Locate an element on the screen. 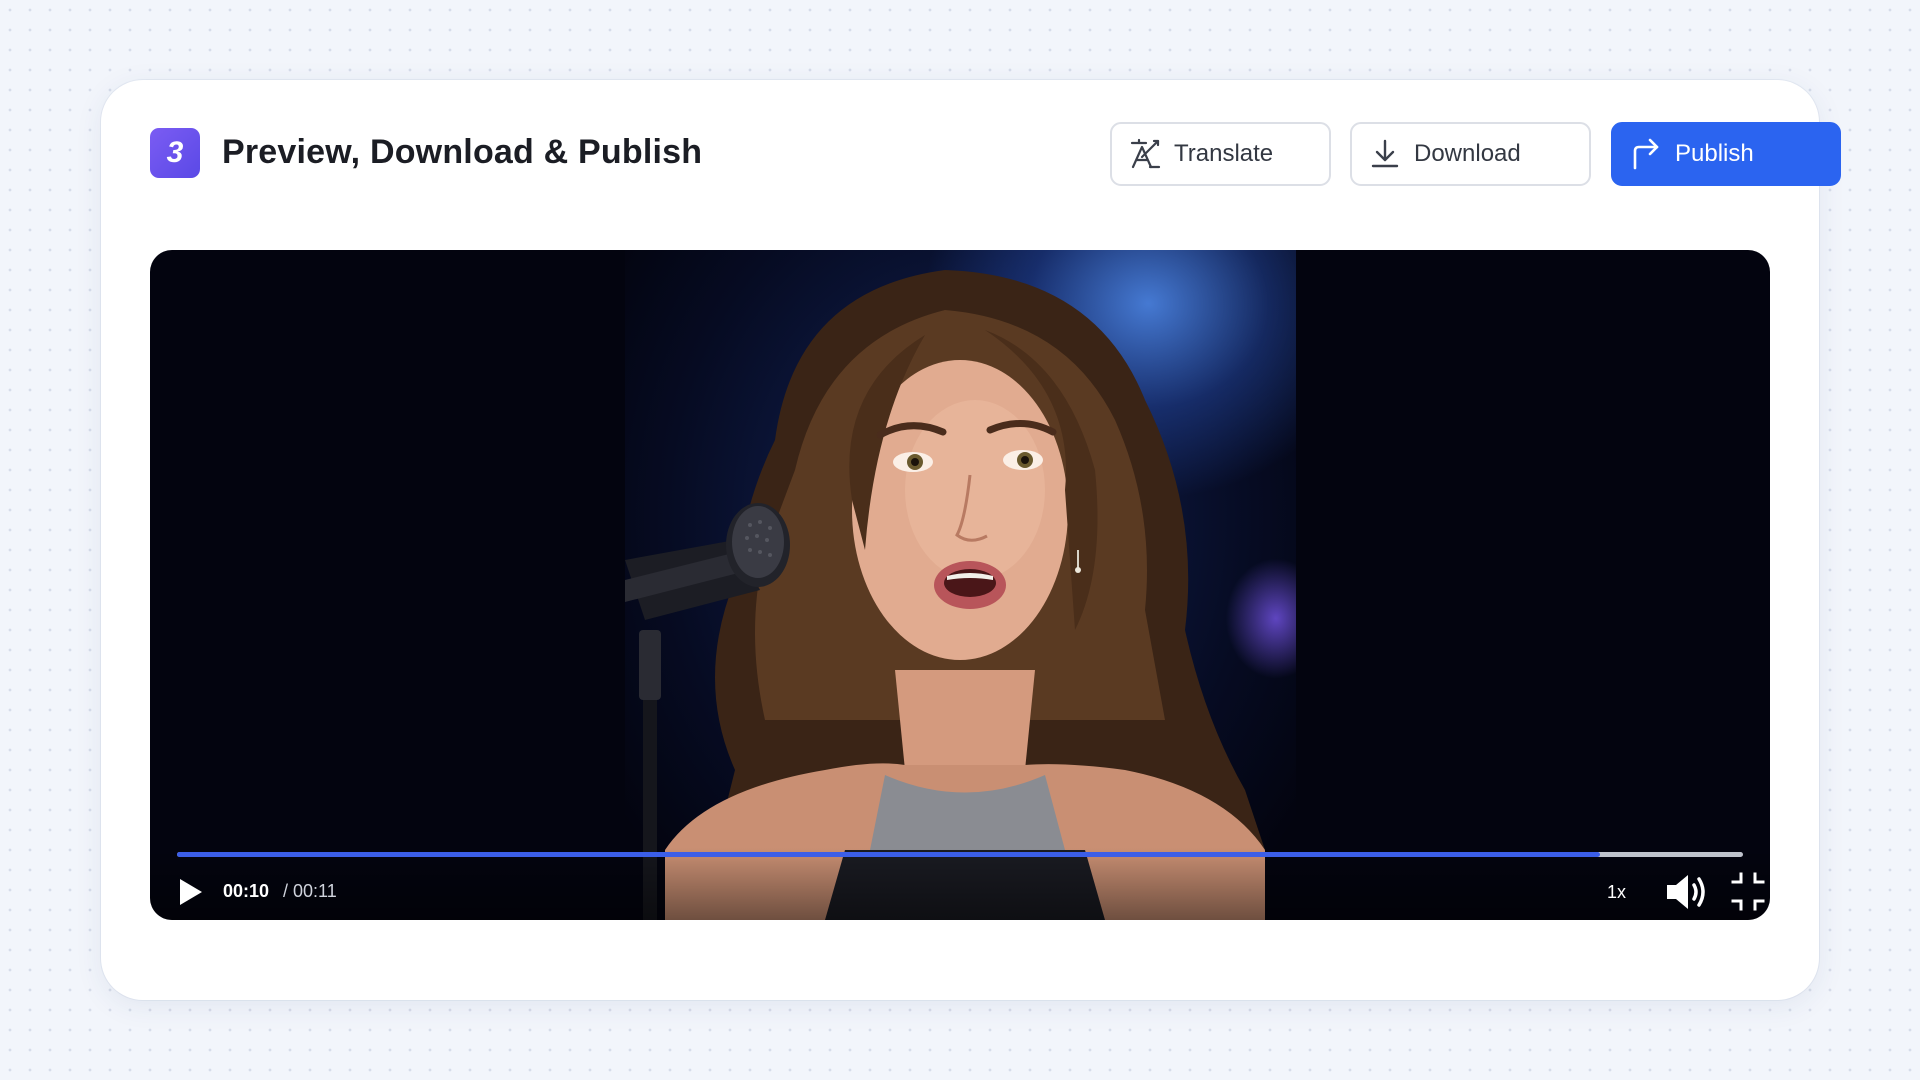 Image resolution: width=1920 pixels, height=1080 pixels. download-button: Download is located at coordinates (1470, 154).